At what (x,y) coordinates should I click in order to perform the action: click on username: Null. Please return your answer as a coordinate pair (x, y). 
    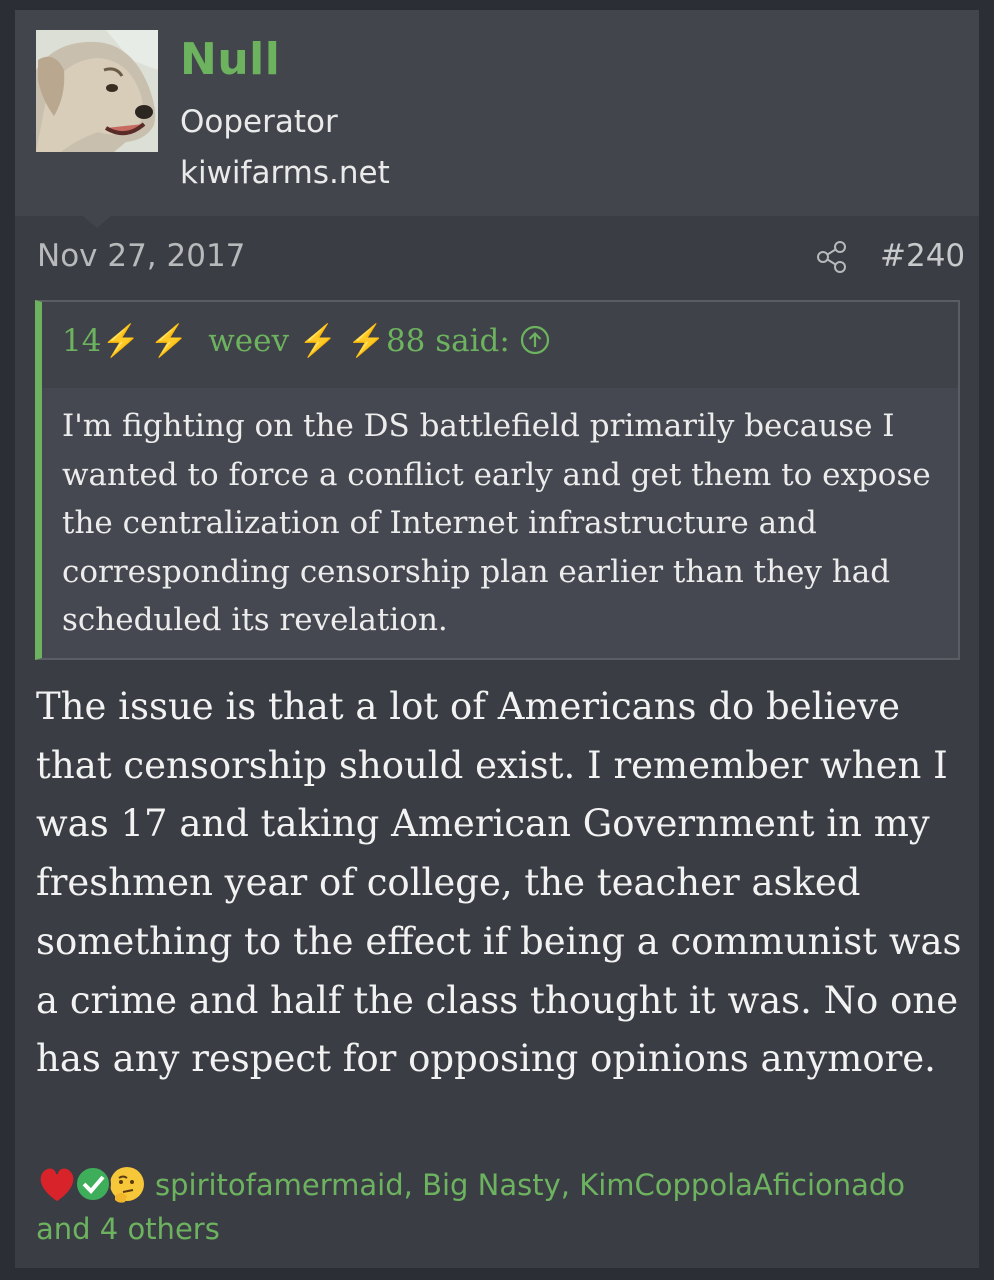
    Looking at the image, I should click on (230, 59).